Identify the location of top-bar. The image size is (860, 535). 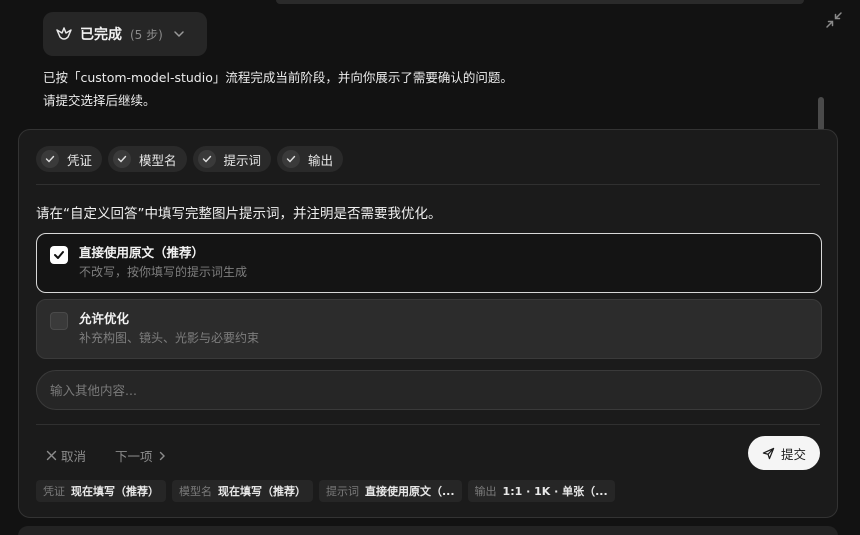
(540, 2).